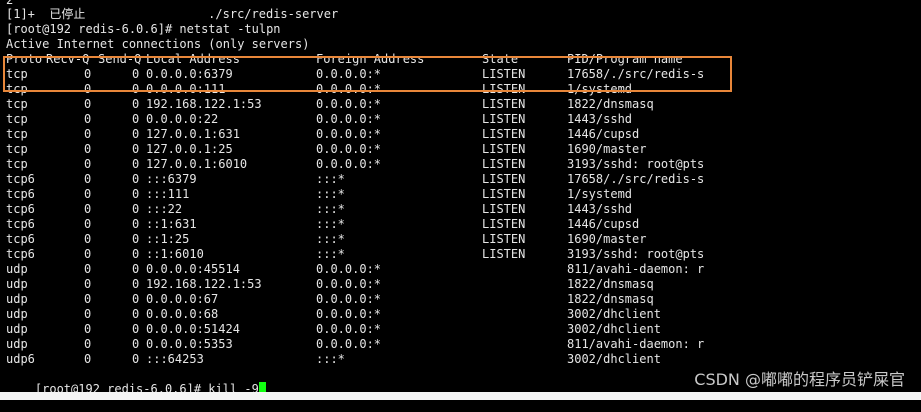 This screenshot has height=412, width=921. I want to click on job-status-line: [1]+ 已停止 ./src/redis-server, so click(172, 14).